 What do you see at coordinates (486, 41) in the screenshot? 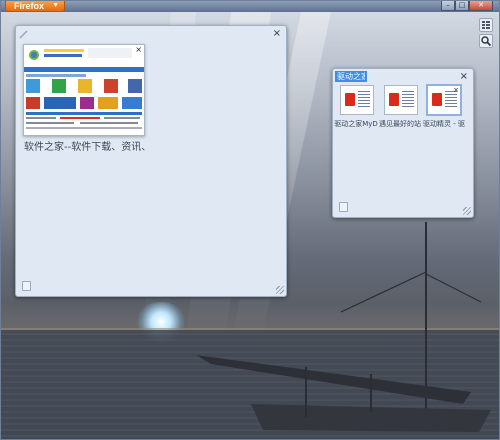
I see `search-icon` at bounding box center [486, 41].